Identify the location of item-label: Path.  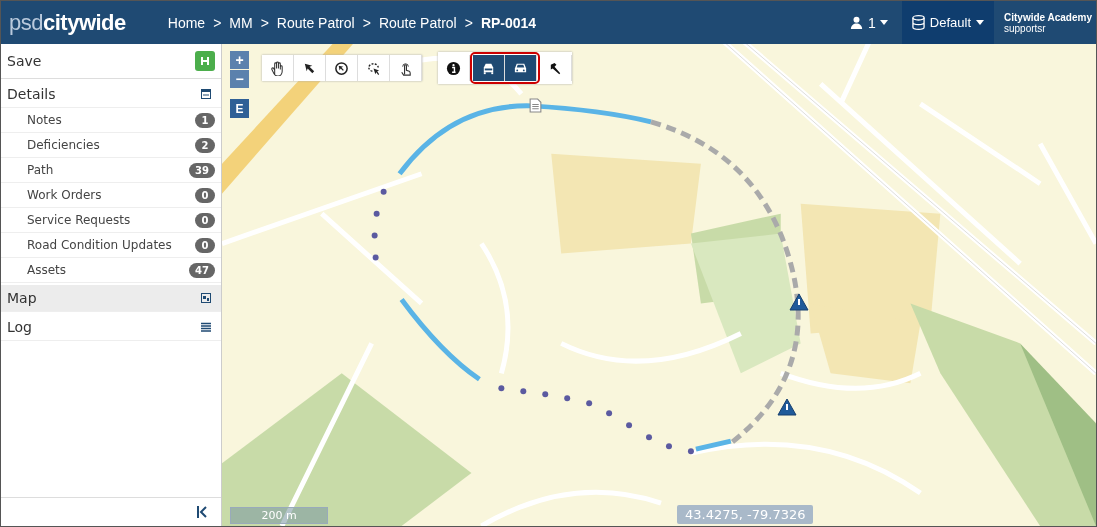
(40, 170).